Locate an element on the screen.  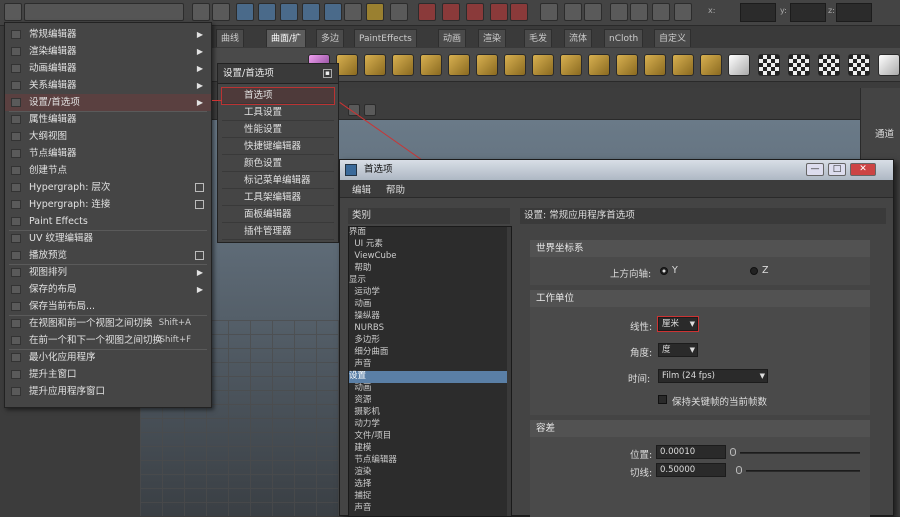
extrude-icon is located at coordinates (711, 65).